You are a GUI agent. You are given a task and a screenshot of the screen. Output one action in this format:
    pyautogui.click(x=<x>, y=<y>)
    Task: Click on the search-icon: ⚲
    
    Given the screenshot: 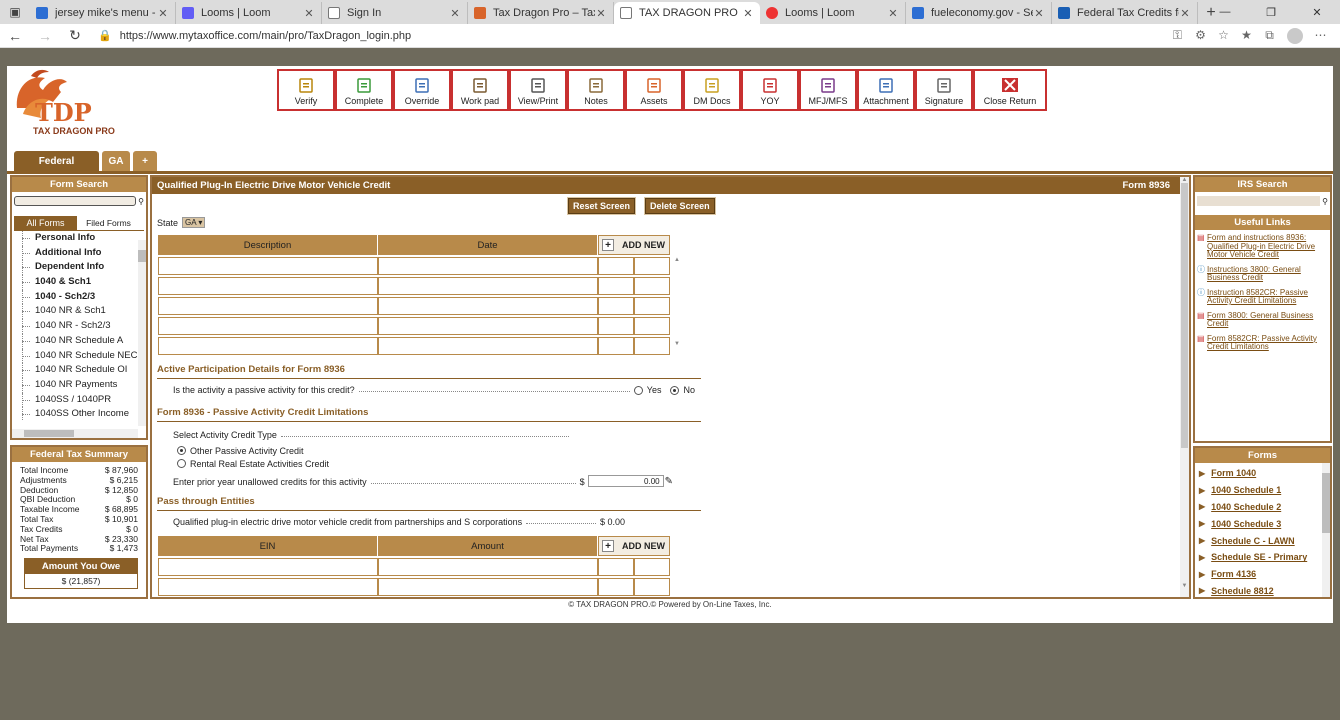 What is the action you would take?
    pyautogui.click(x=141, y=201)
    